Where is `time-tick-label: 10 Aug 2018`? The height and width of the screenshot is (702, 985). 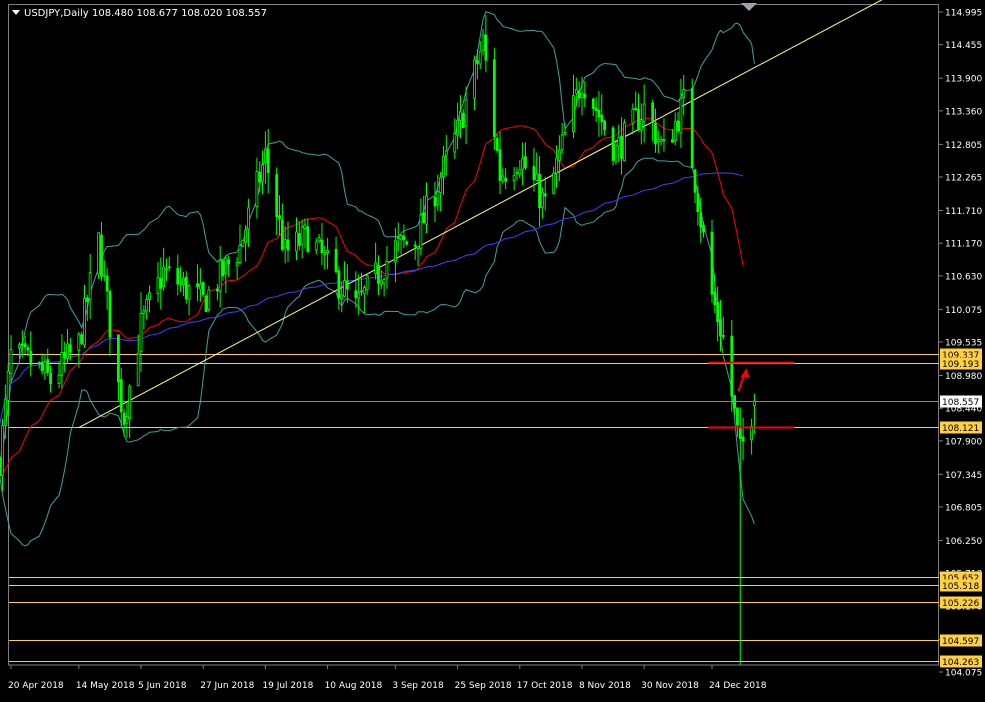
time-tick-label: 10 Aug 2018 is located at coordinates (354, 686).